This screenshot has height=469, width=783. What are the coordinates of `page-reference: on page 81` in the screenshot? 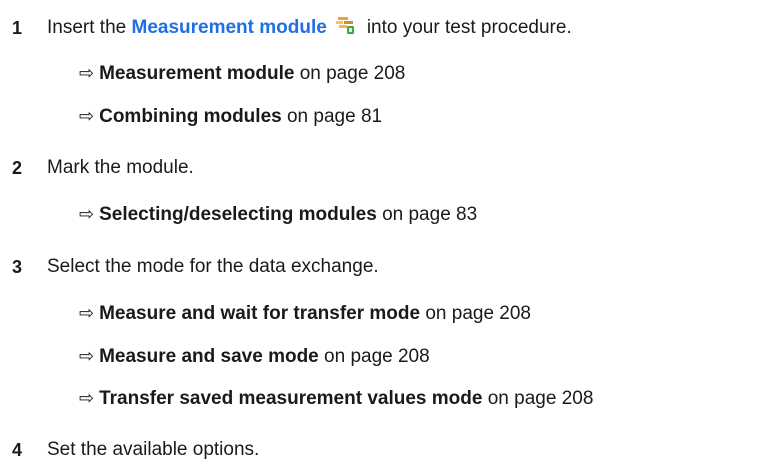 It's located at (332, 116).